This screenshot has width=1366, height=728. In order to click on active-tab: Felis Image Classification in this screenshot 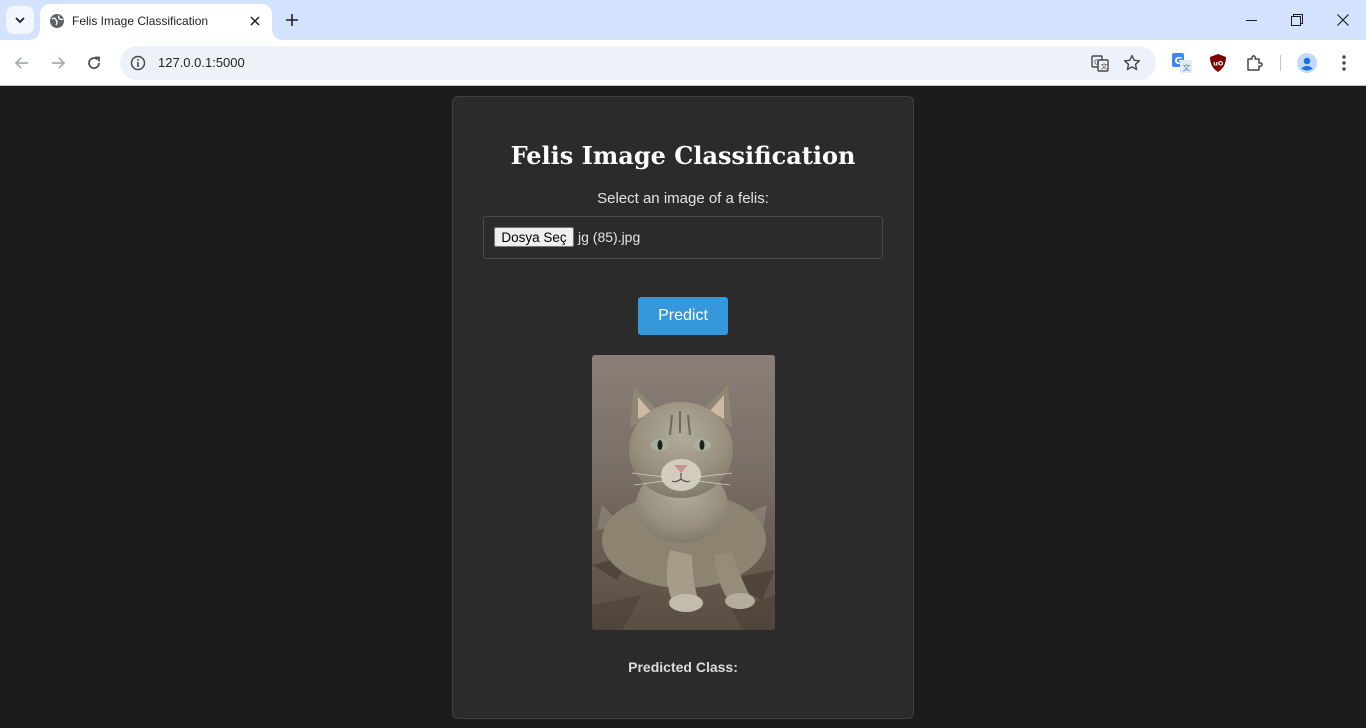, I will do `click(156, 22)`.